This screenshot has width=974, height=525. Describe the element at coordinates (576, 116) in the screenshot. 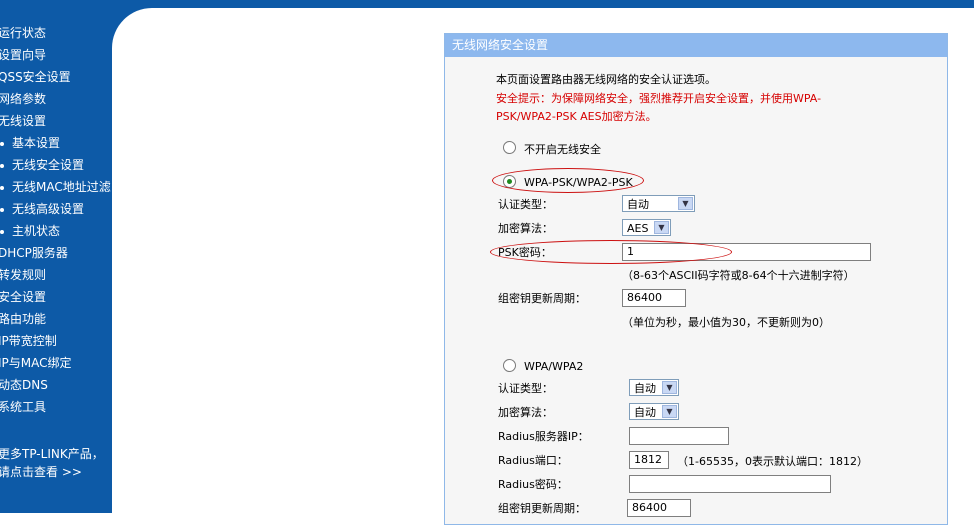

I see `warning-text-2: PSK/WPA2-PSK AES加密方法。` at that location.